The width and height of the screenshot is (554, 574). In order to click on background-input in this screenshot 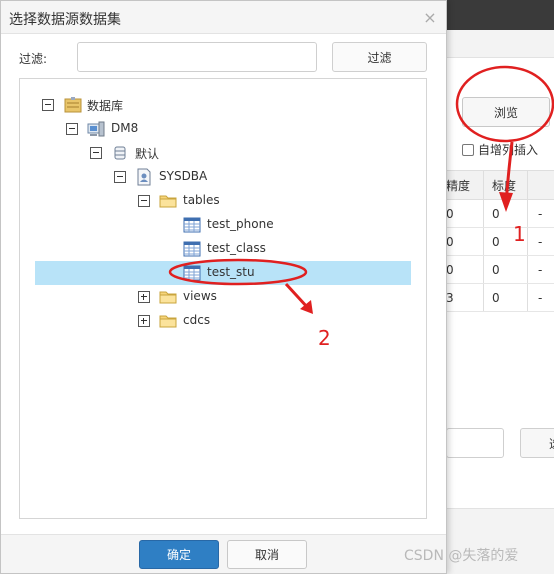, I will do `click(475, 443)`.